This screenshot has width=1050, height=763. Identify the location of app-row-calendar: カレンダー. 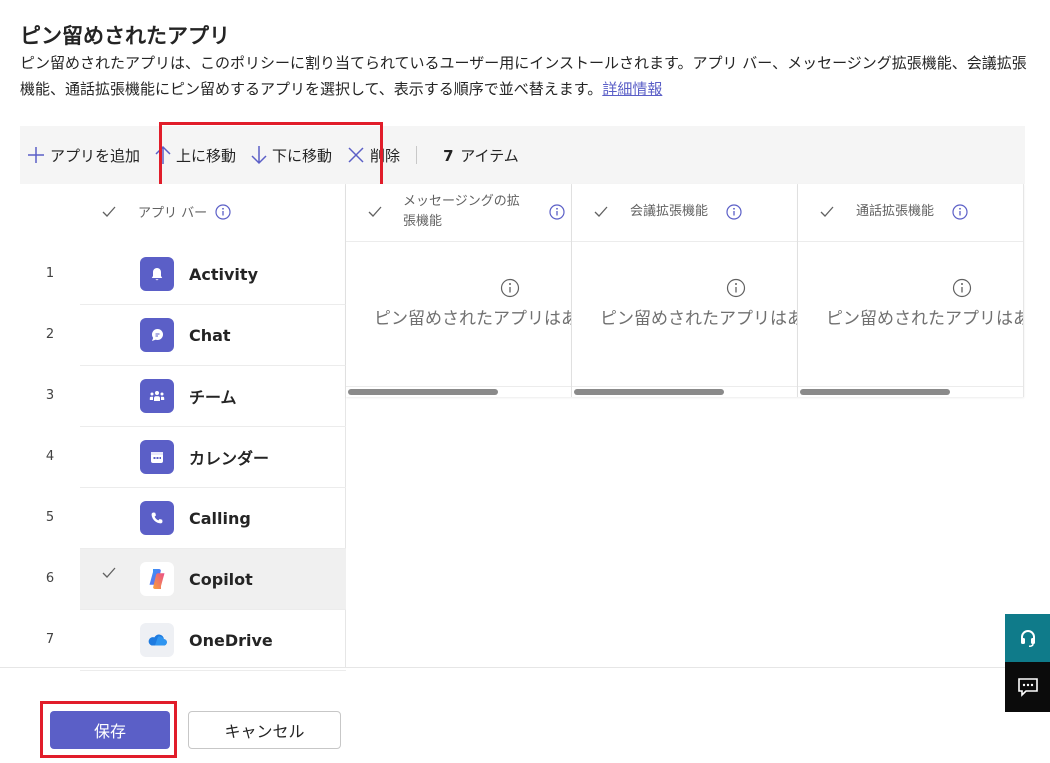
(213, 457).